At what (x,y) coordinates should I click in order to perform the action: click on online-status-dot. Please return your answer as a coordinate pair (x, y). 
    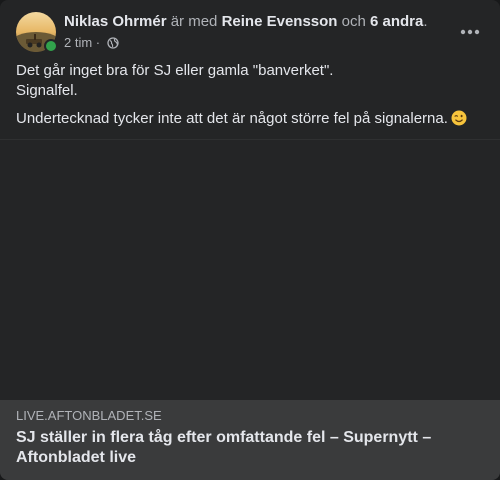
    Looking at the image, I should click on (51, 46).